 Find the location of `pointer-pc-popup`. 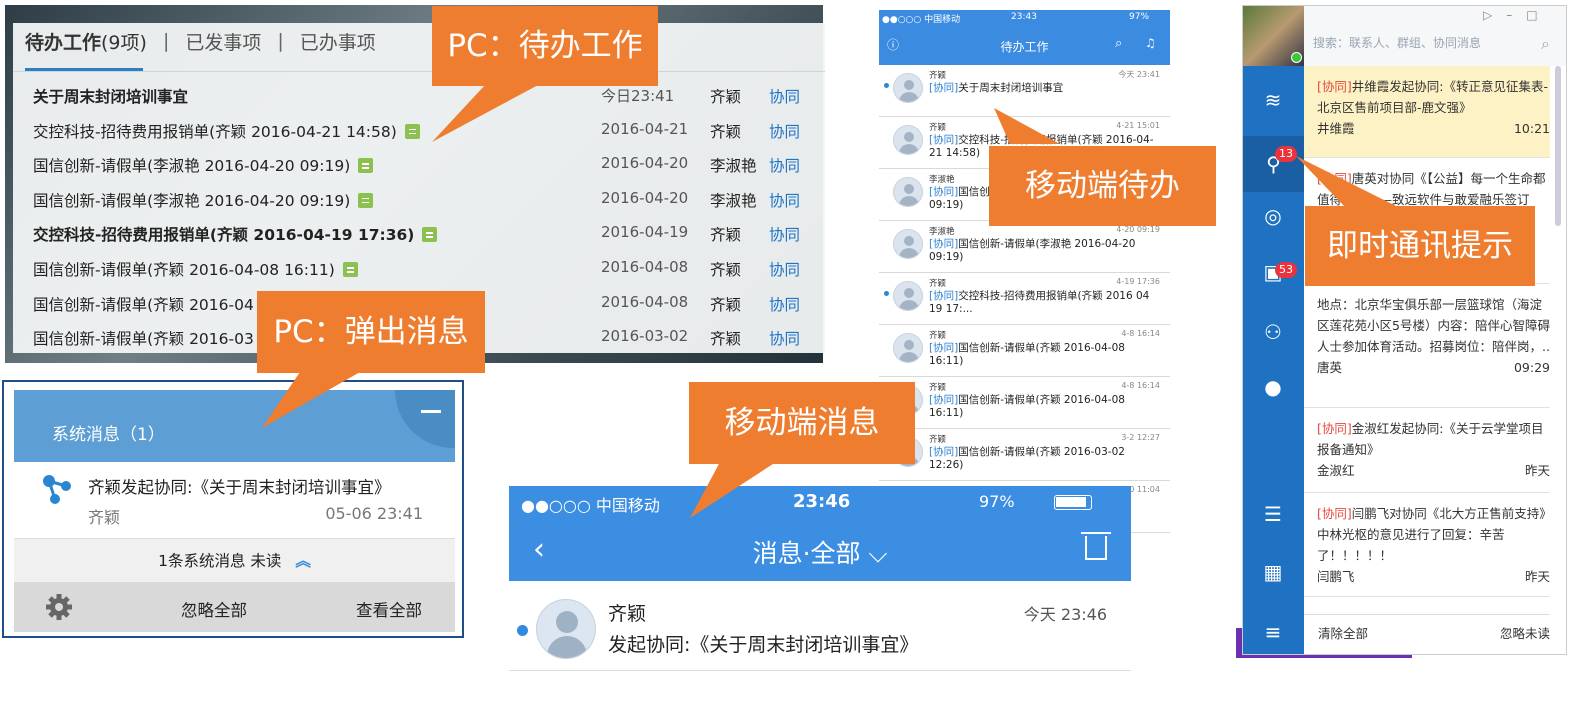

pointer-pc-popup is located at coordinates (311, 400).